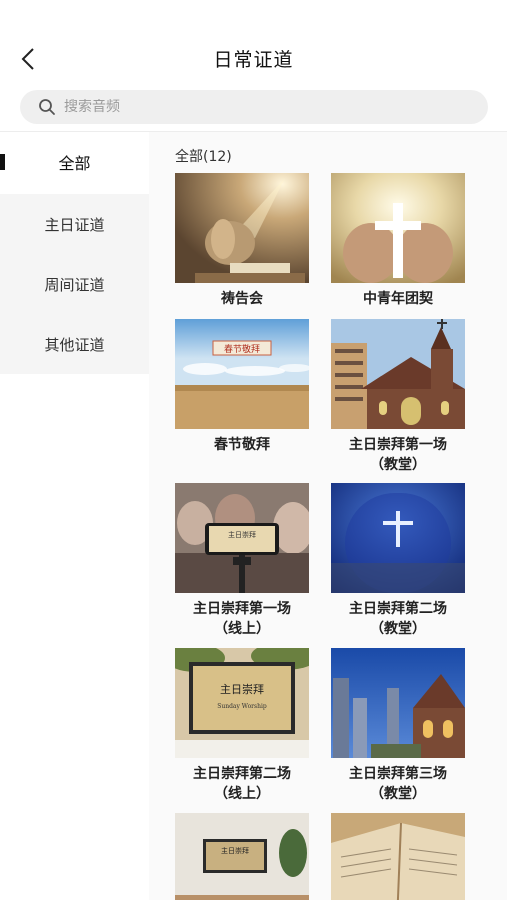 The image size is (507, 900). What do you see at coordinates (398, 774) in the screenshot?
I see `card-title: 主日崇拜第三场` at bounding box center [398, 774].